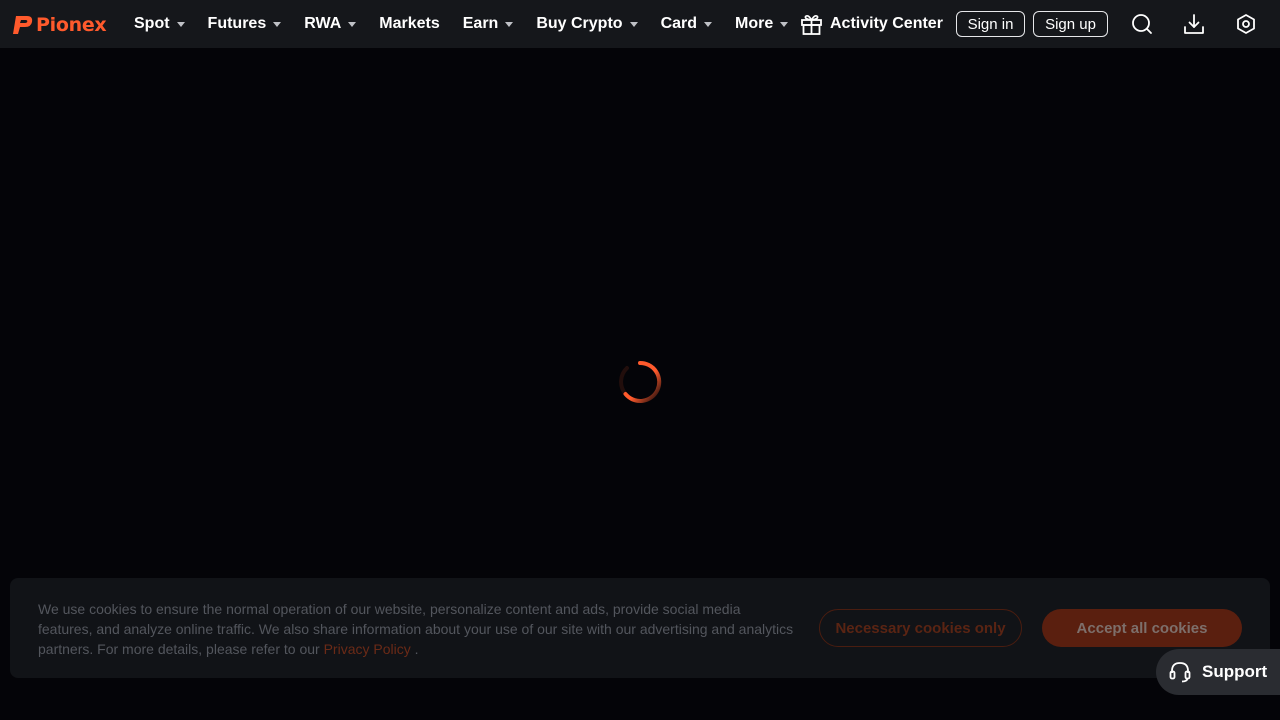  Describe the element at coordinates (71, 25) in the screenshot. I see `logo-text: Pionex` at that location.